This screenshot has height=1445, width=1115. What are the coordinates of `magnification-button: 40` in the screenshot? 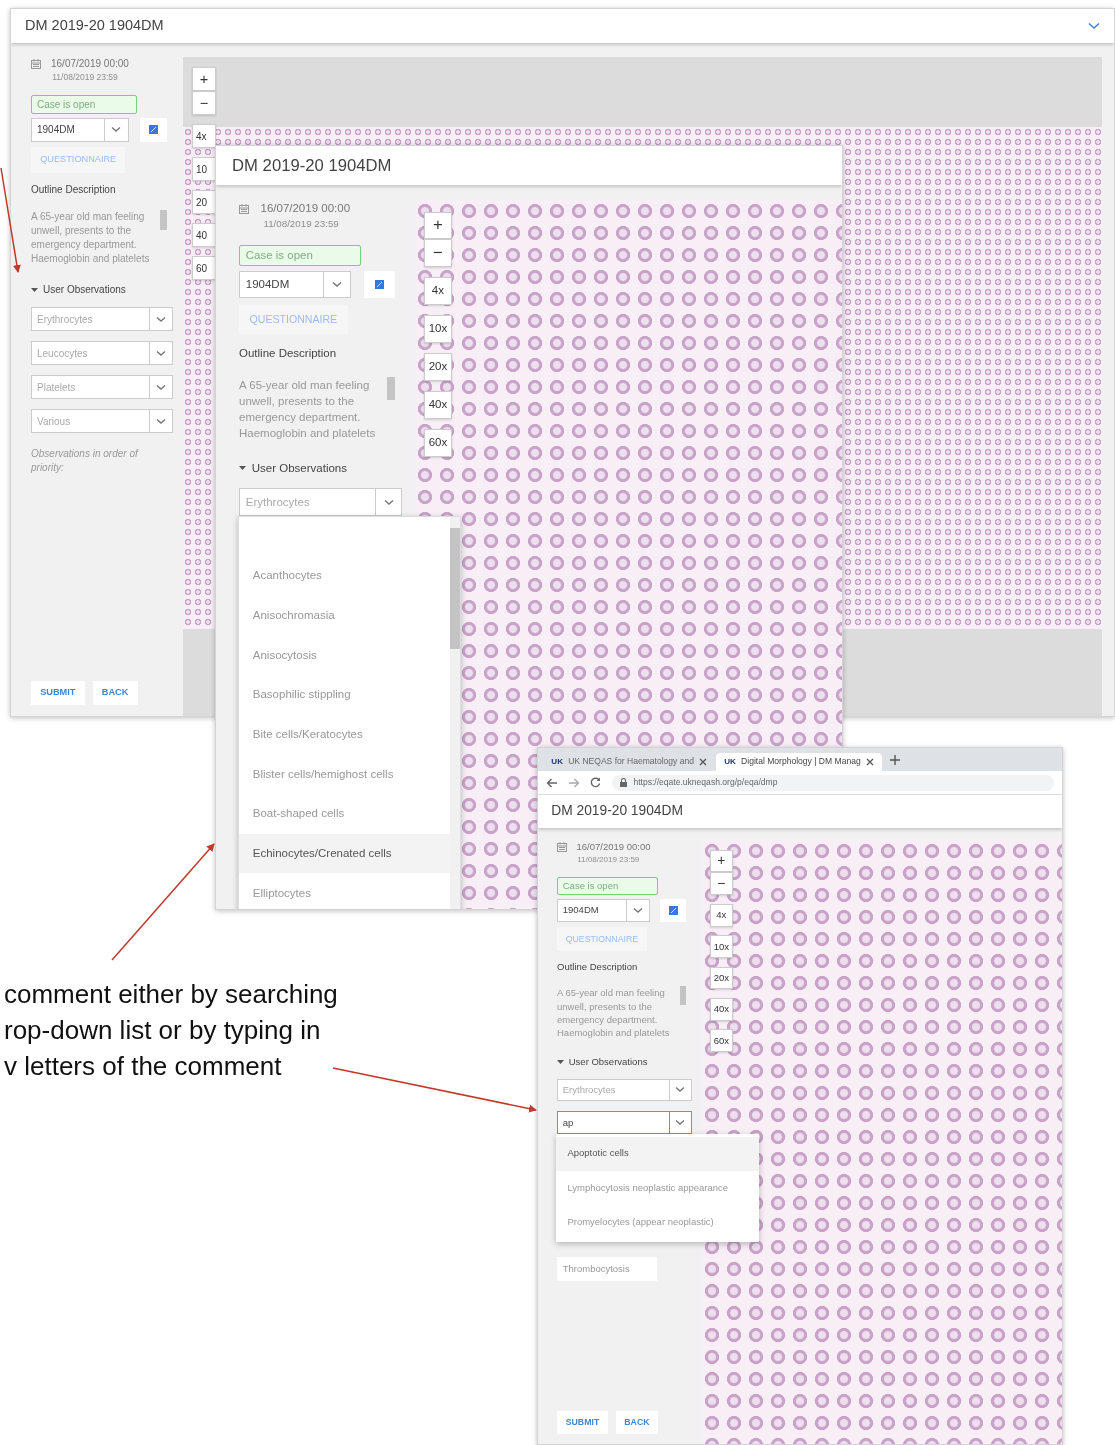 It's located at (204, 235).